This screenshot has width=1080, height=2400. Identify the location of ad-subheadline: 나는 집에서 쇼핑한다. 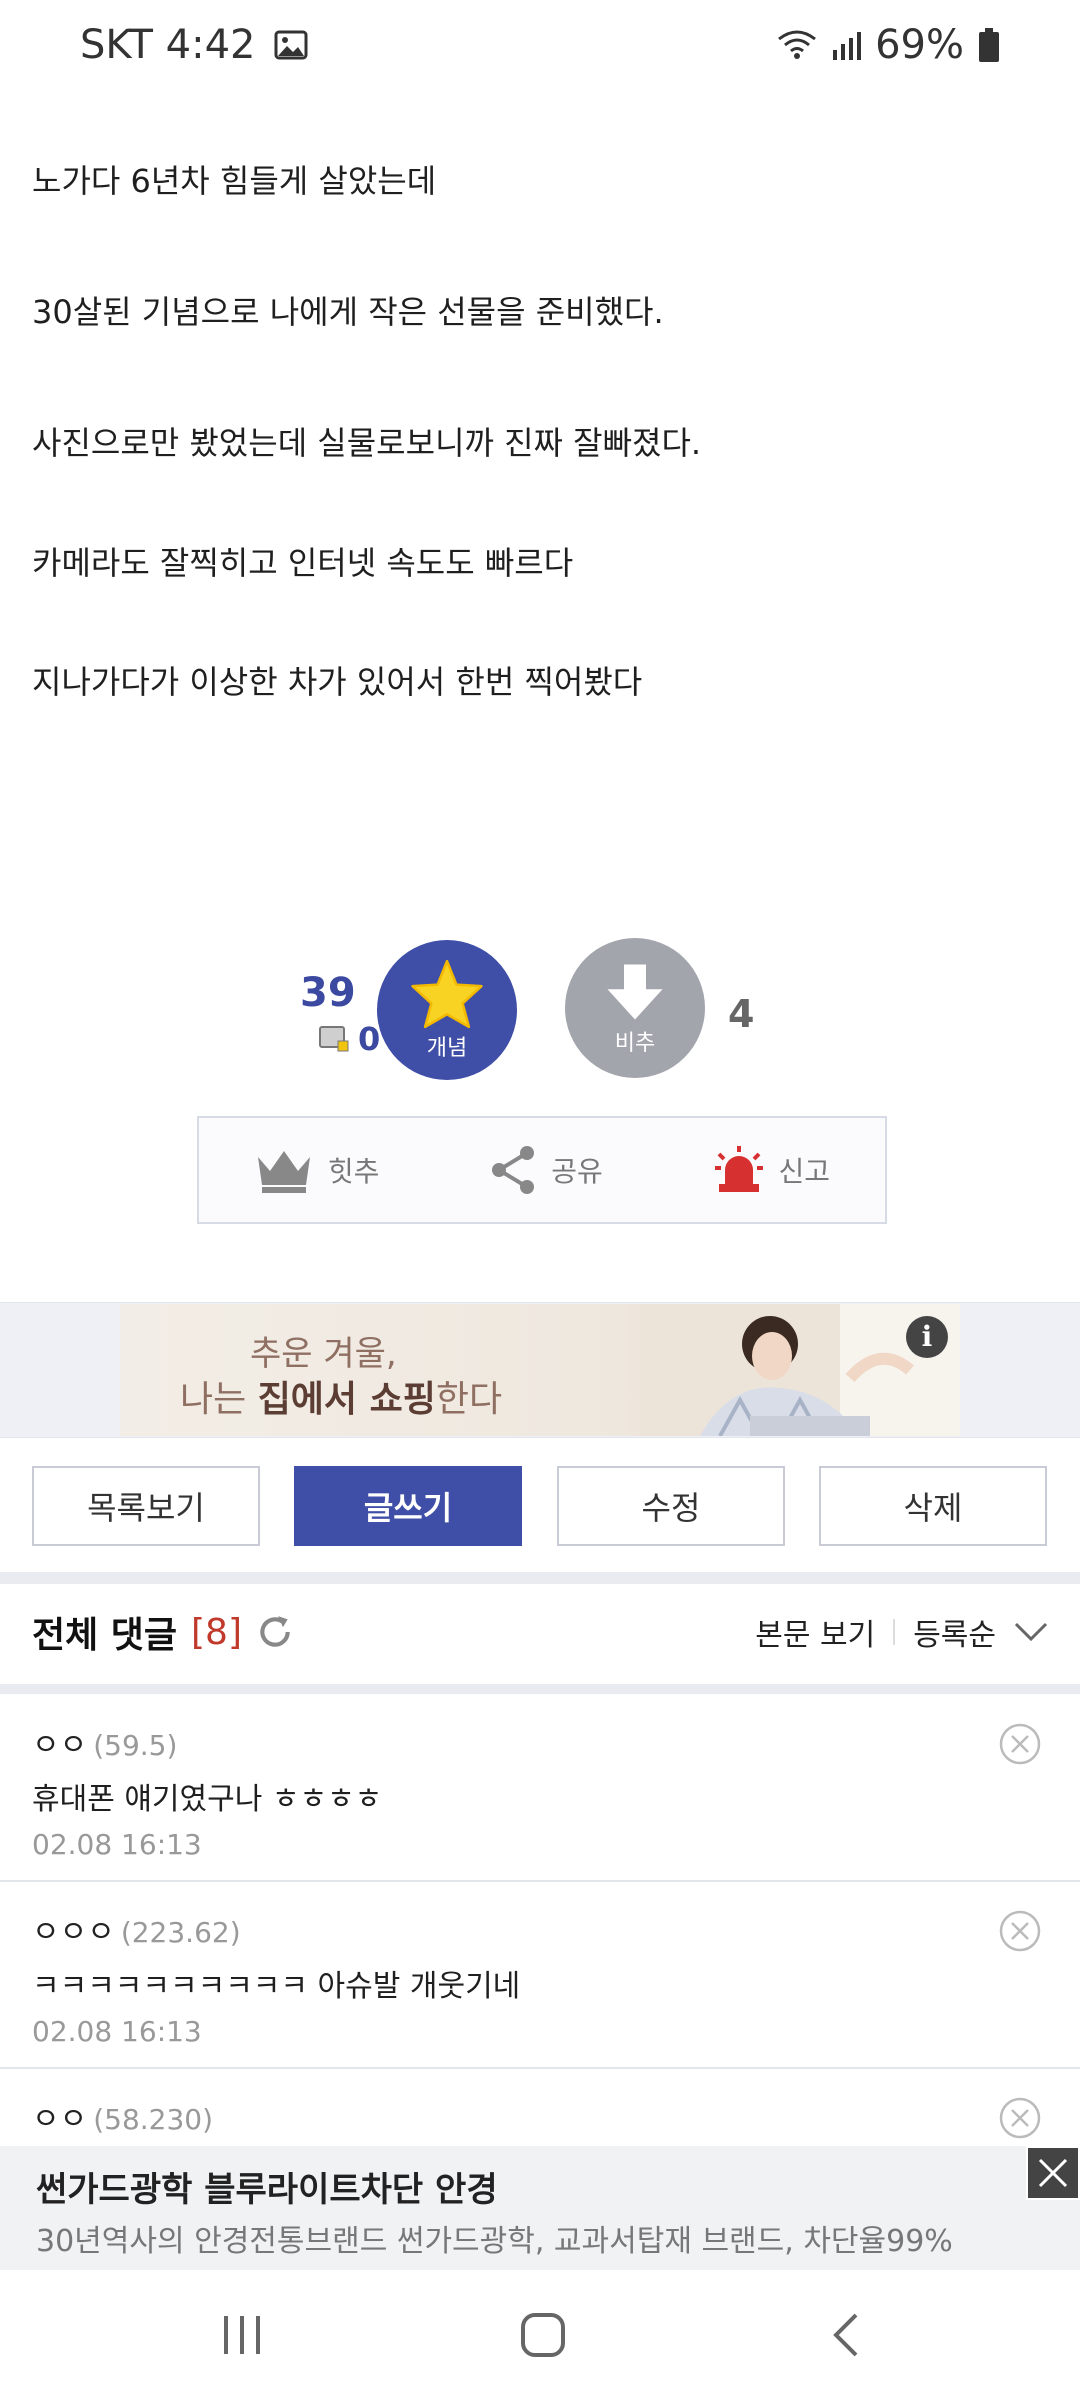
(341, 1399).